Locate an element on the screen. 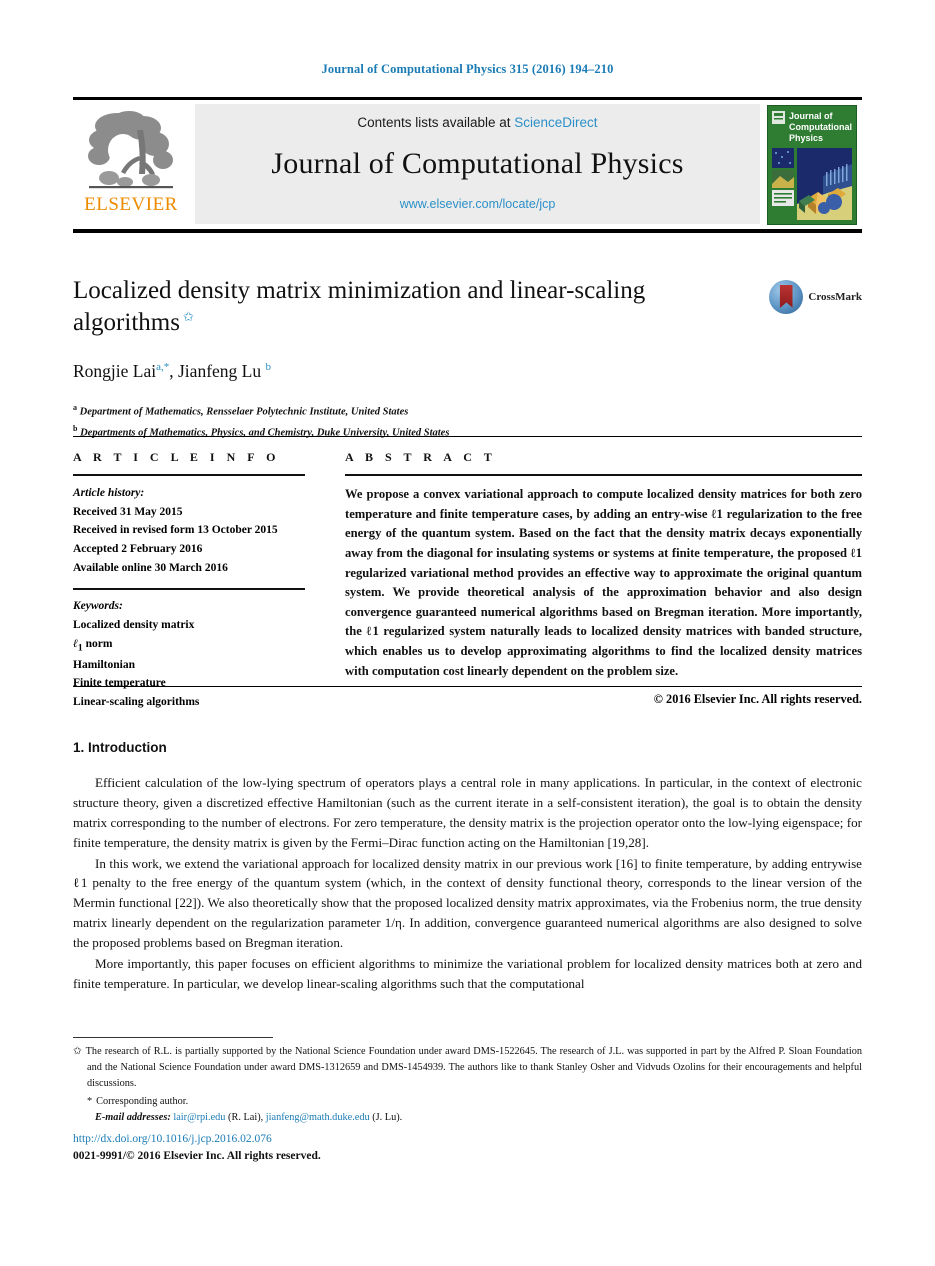  author-list: Rongjie Laia,*, Jianfeng Lu b is located at coordinates (172, 371).